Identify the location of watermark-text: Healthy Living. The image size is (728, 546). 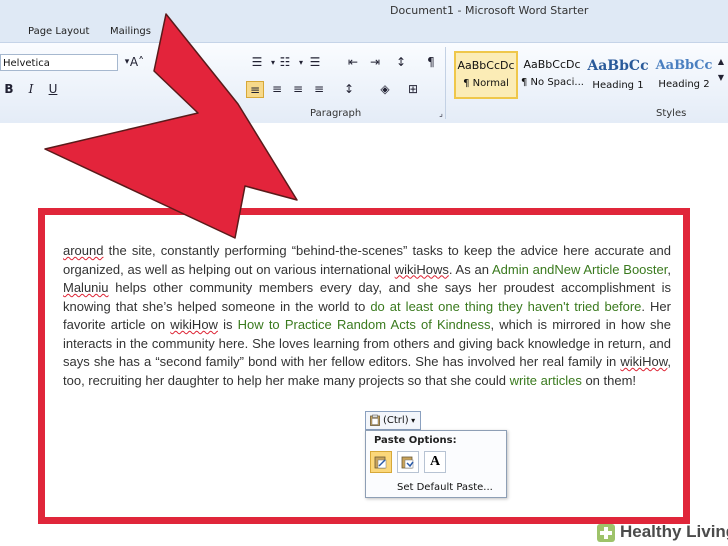
(674, 531).